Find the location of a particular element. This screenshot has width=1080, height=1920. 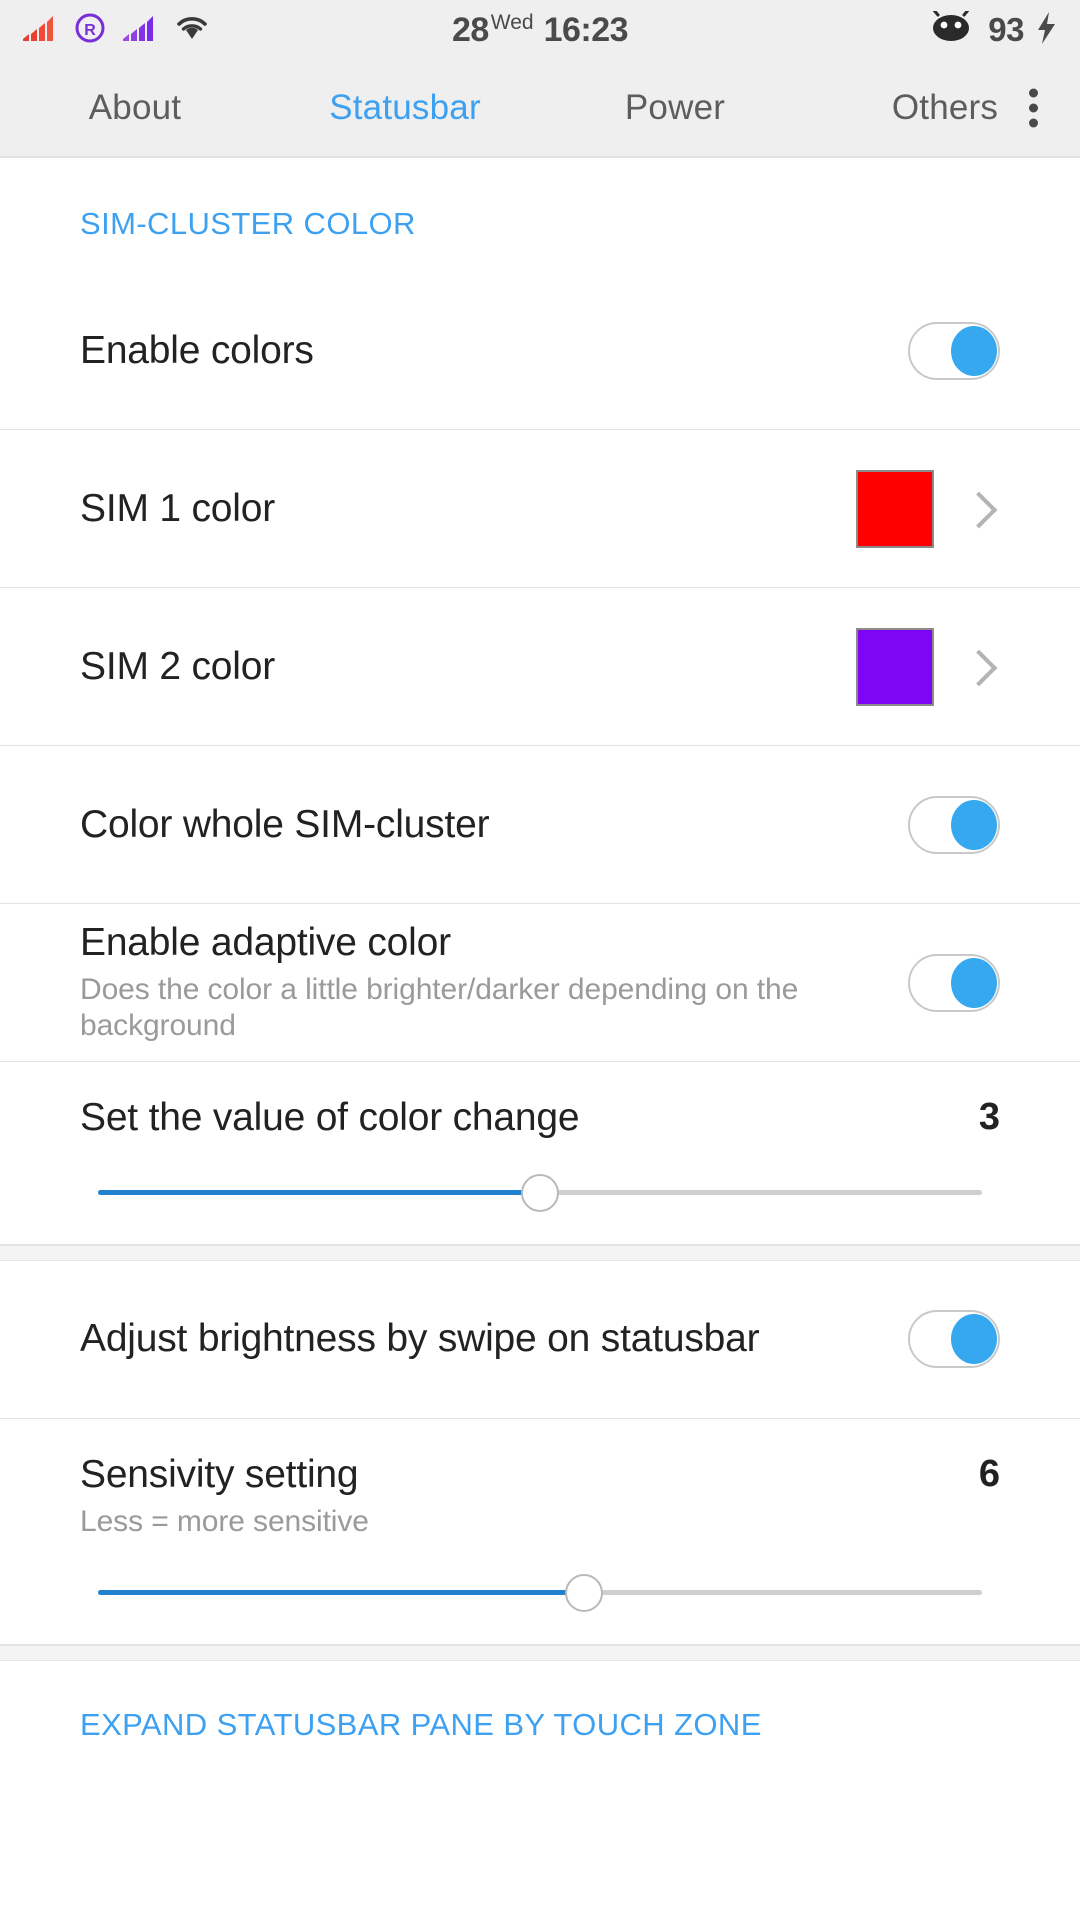

slider-header: Set the value of color change 3 is located at coordinates (540, 1118).